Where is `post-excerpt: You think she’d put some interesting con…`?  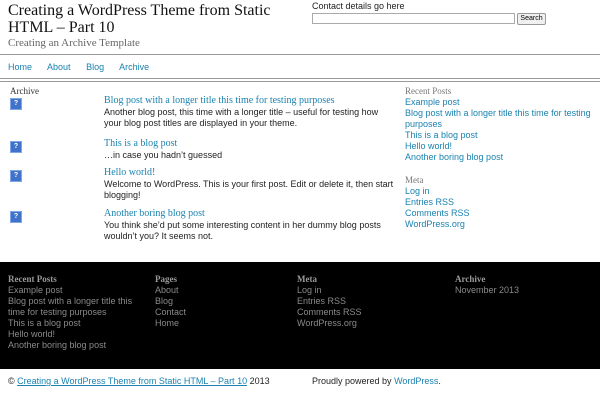
post-excerpt: You think she’d put some interesting con… is located at coordinates (242, 230).